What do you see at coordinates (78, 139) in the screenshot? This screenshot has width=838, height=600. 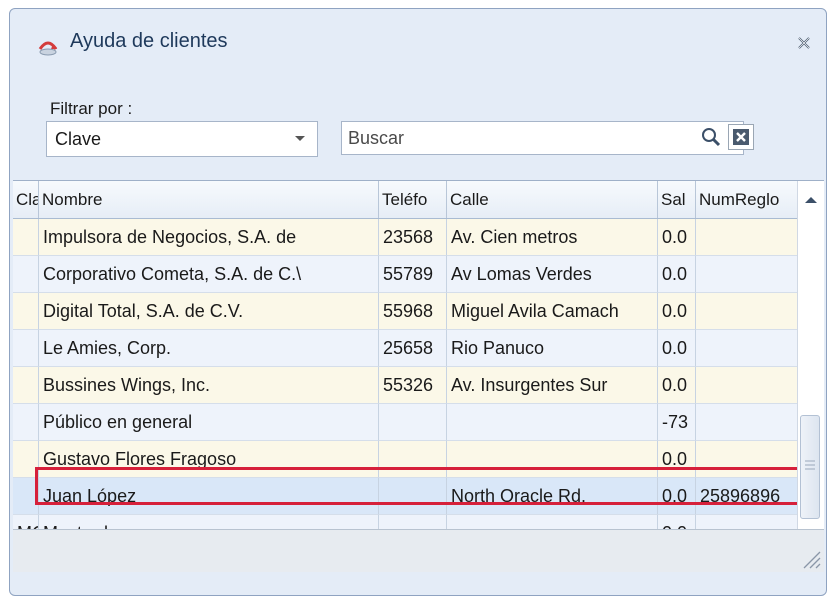 I see `filter-selected-value: Clave` at bounding box center [78, 139].